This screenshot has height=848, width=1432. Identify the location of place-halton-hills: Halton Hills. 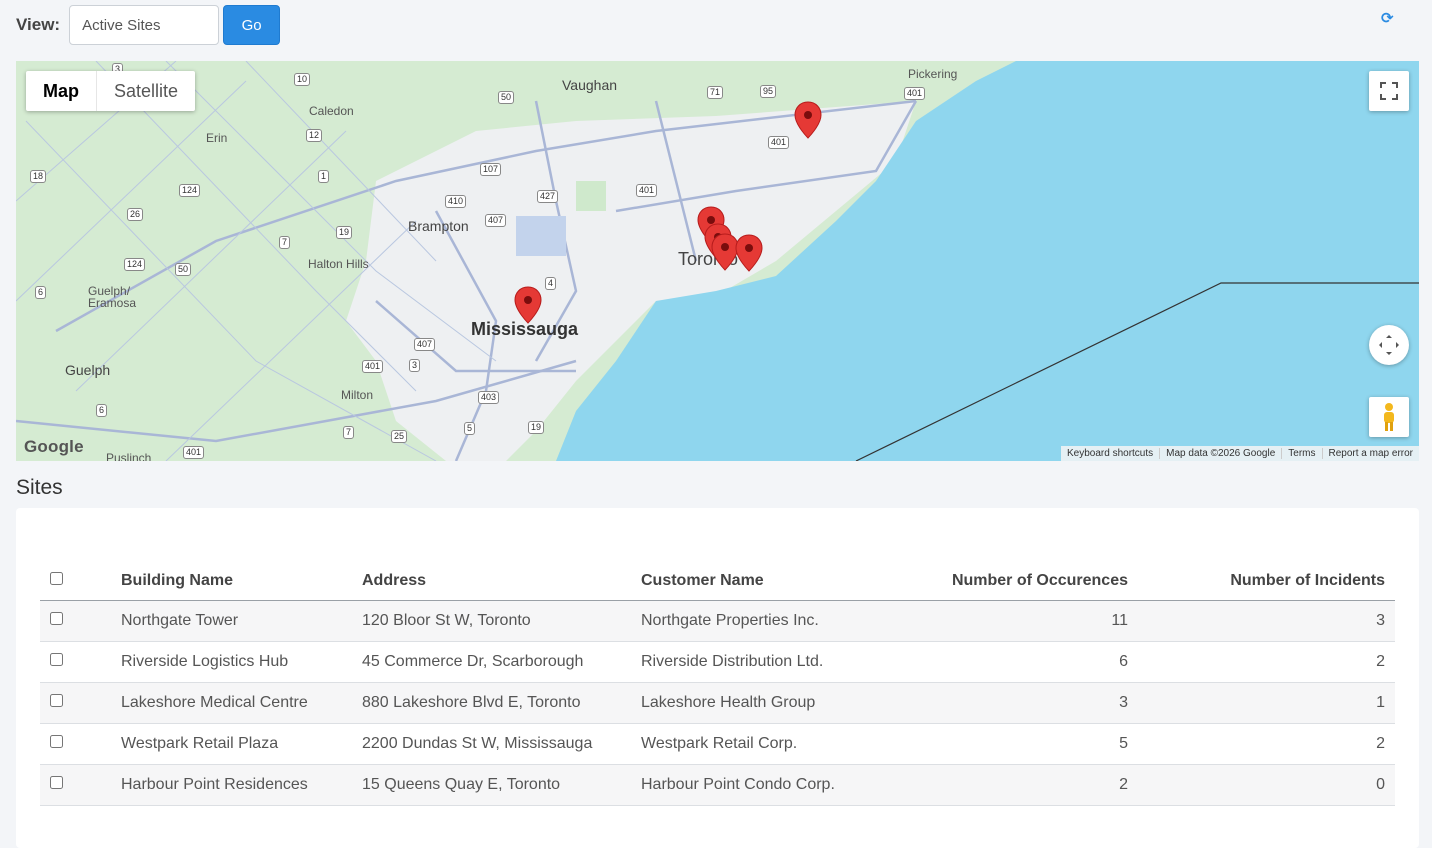
(338, 264).